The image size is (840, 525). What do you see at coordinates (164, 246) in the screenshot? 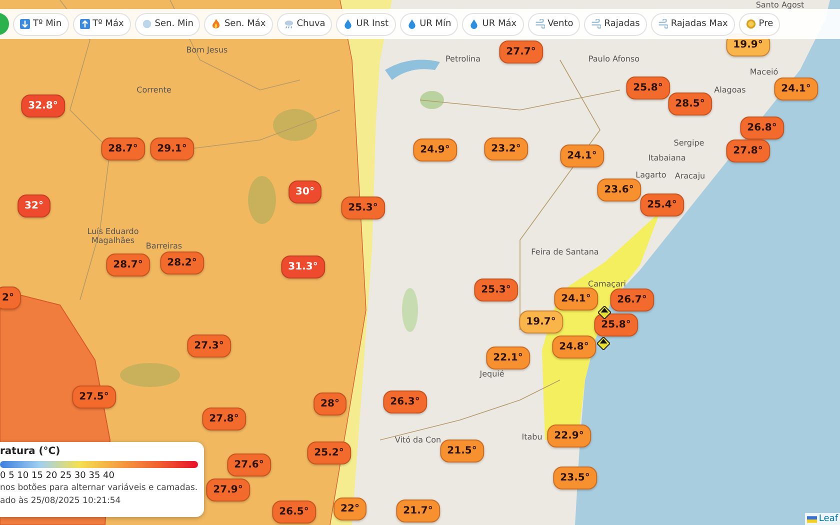
I see `place-label: Barreiras` at bounding box center [164, 246].